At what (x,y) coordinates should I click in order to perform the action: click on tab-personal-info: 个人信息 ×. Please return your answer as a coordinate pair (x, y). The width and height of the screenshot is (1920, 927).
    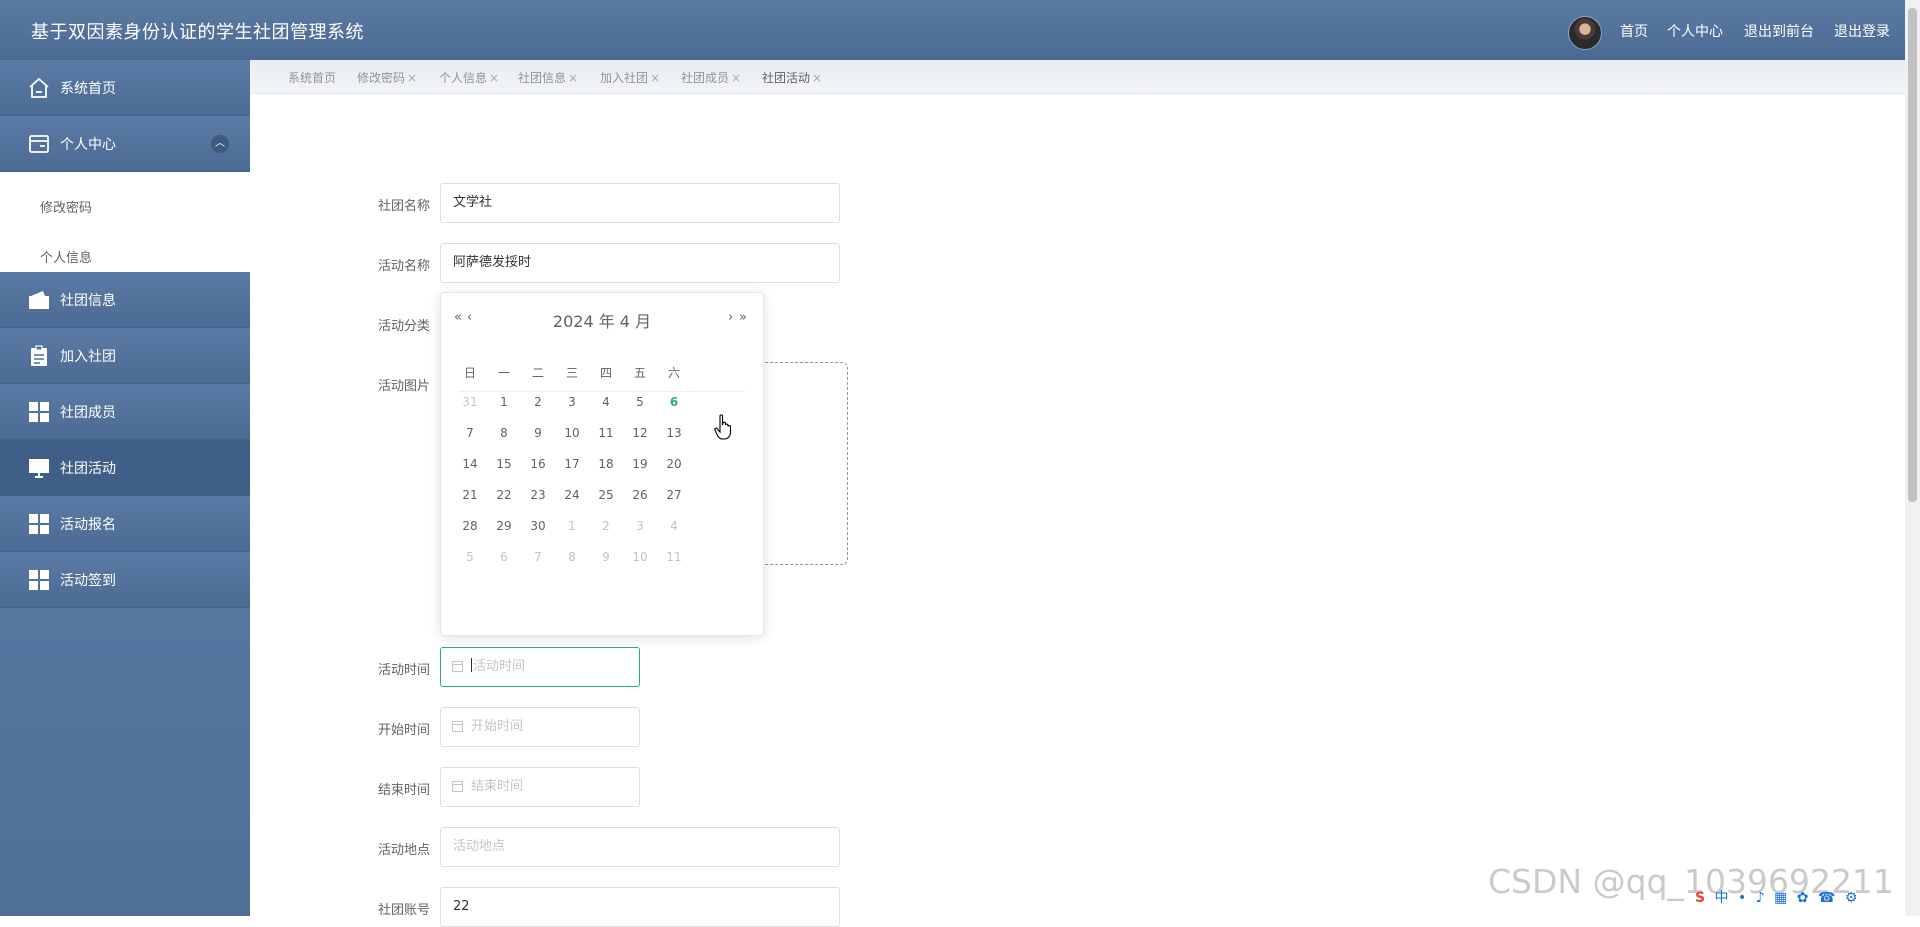
    Looking at the image, I should click on (469, 77).